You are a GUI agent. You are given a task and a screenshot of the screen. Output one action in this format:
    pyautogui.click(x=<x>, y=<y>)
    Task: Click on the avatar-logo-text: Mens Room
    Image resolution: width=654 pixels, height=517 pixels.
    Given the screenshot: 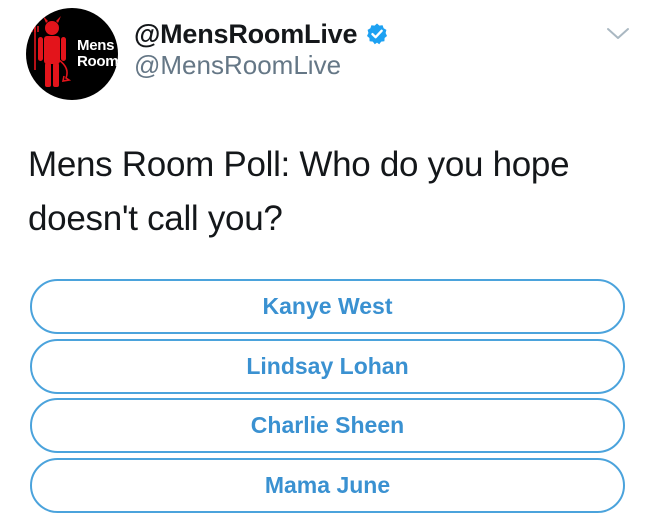 What is the action you would take?
    pyautogui.click(x=97, y=54)
    